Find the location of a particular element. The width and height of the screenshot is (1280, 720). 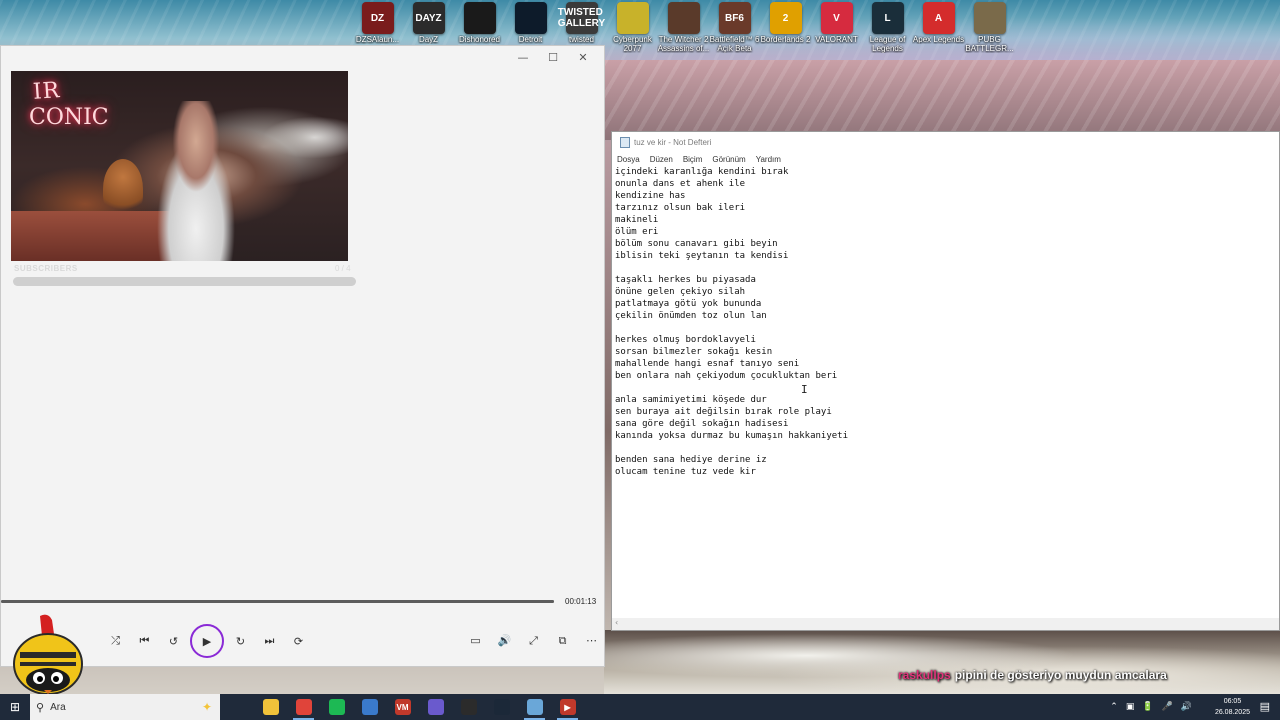

microphone-icon: 🎤 is located at coordinates (1167, 707).